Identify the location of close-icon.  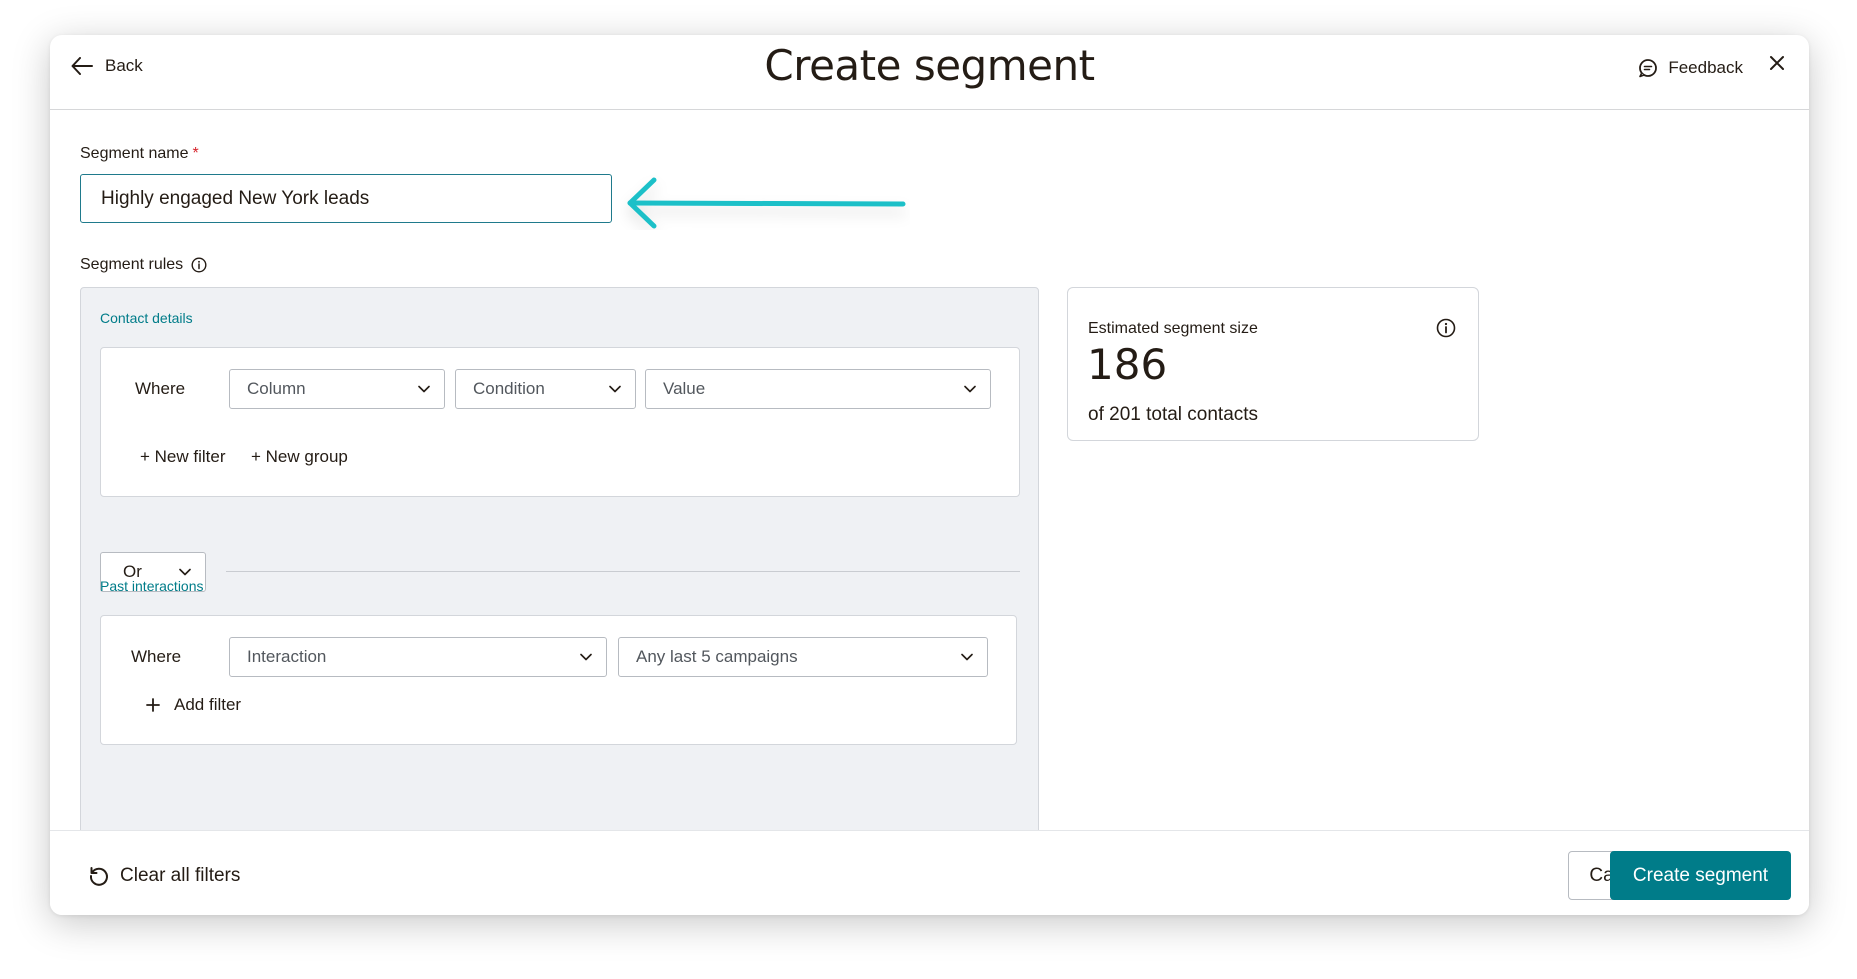
(1777, 63).